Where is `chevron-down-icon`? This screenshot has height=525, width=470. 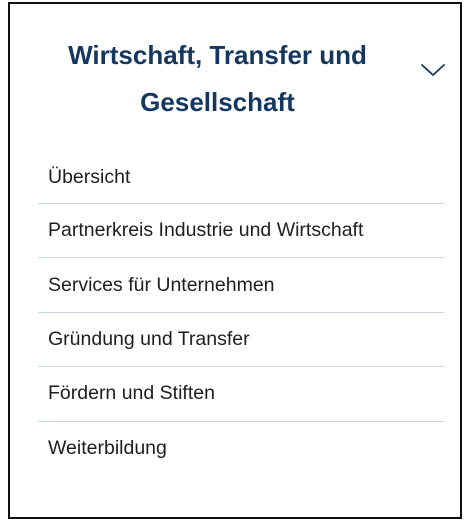
chevron-down-icon is located at coordinates (433, 70).